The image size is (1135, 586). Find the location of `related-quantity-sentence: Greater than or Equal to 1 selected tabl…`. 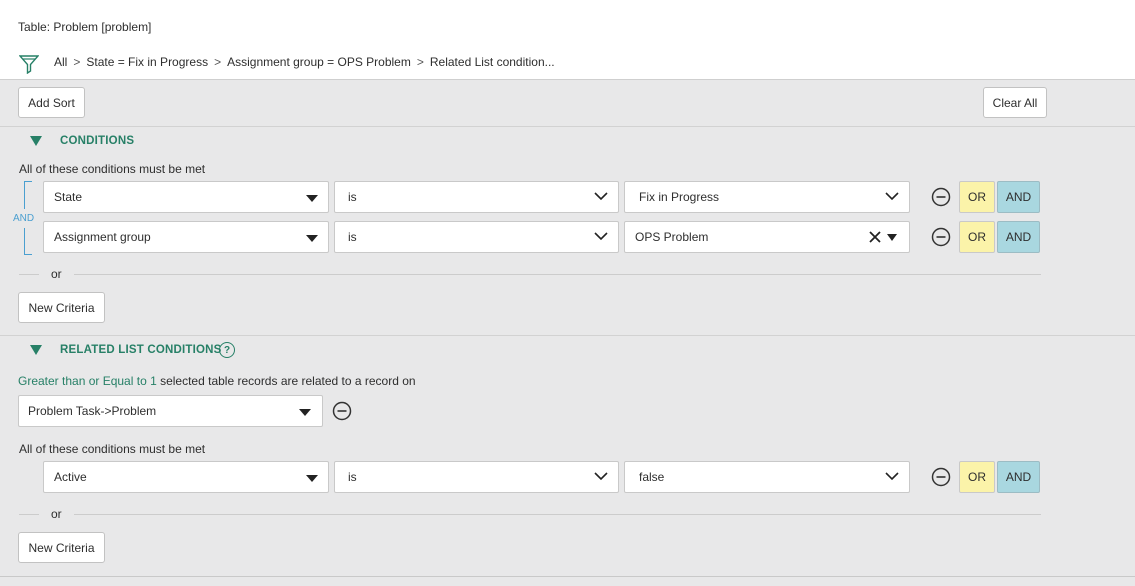

related-quantity-sentence: Greater than or Equal to 1 selected tabl… is located at coordinates (217, 381).